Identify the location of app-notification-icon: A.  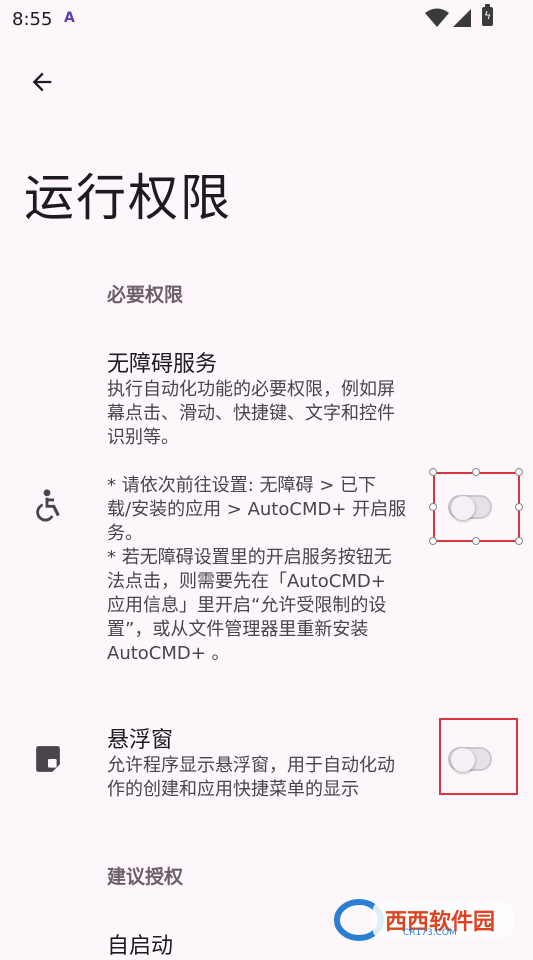
(69, 18).